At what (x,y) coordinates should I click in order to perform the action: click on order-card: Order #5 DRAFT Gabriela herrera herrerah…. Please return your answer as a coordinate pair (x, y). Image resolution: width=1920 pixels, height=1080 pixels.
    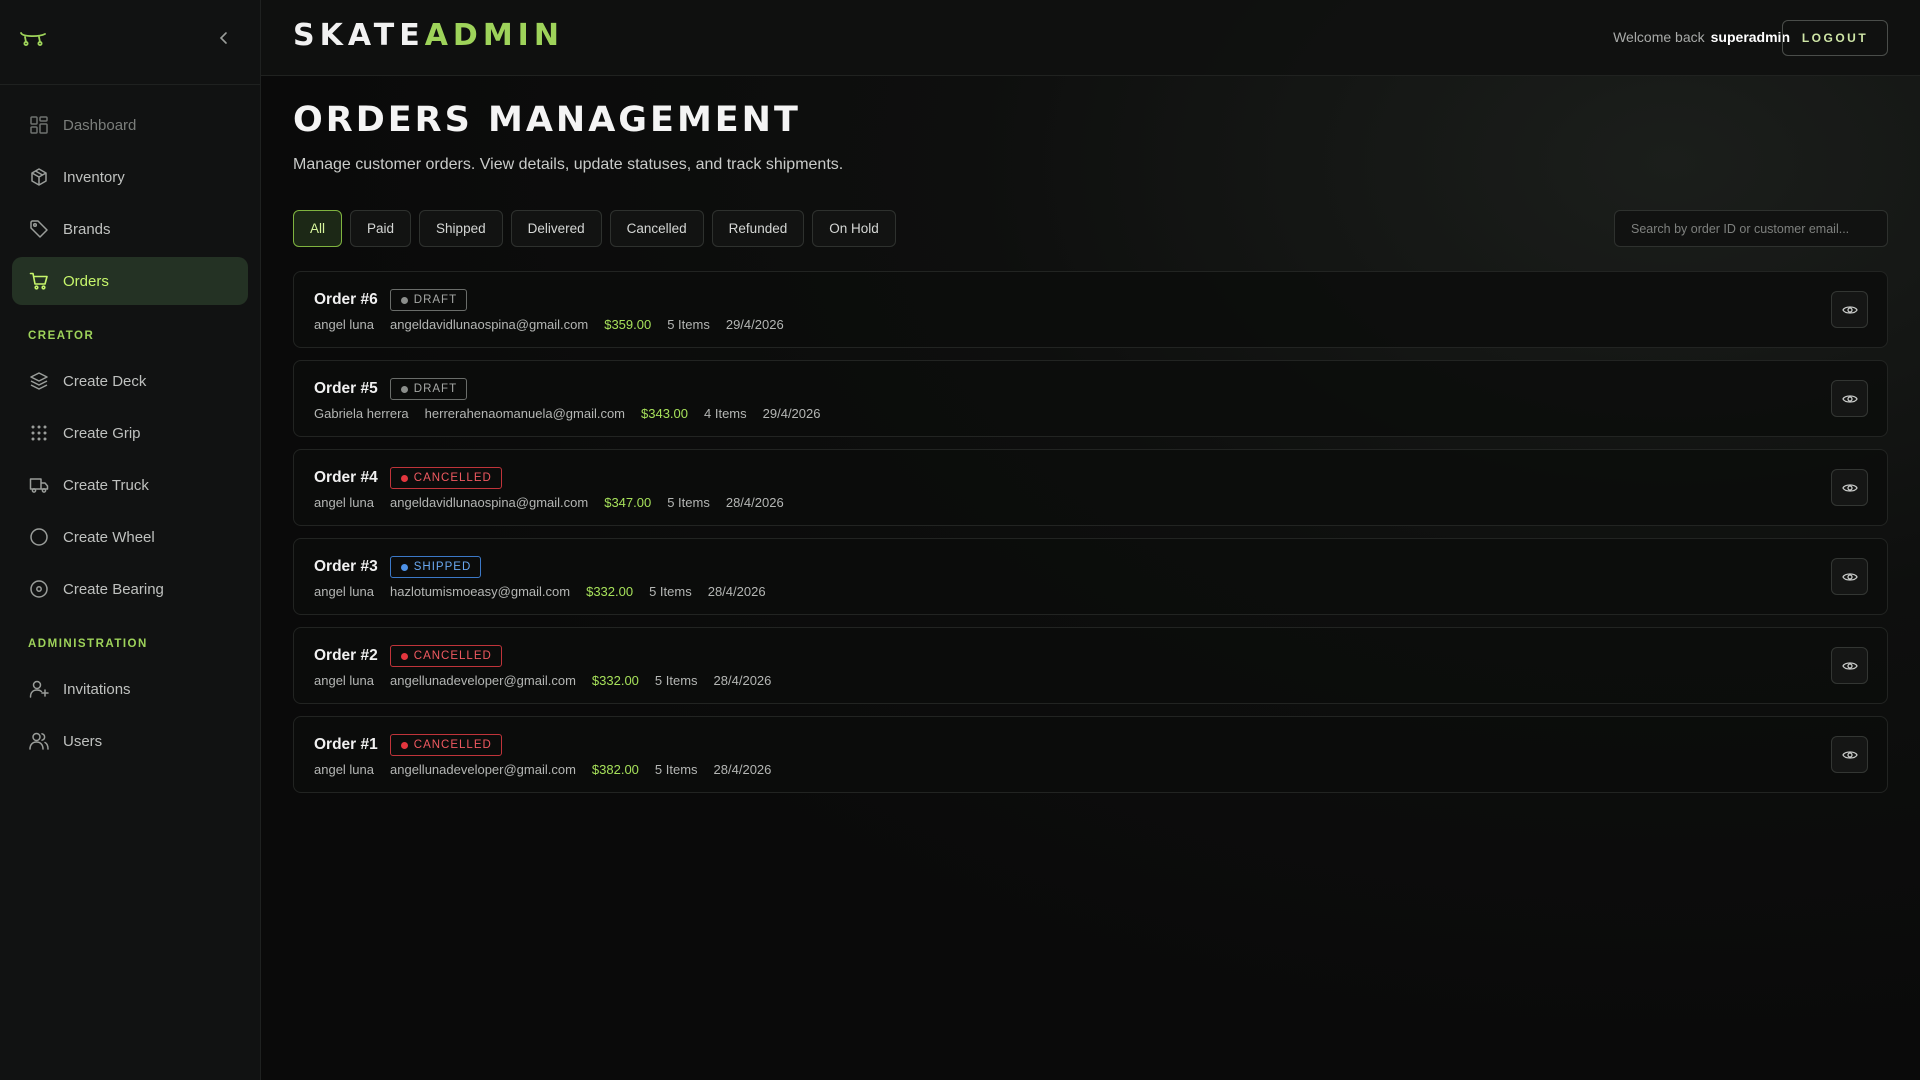
    Looking at the image, I should click on (1090, 398).